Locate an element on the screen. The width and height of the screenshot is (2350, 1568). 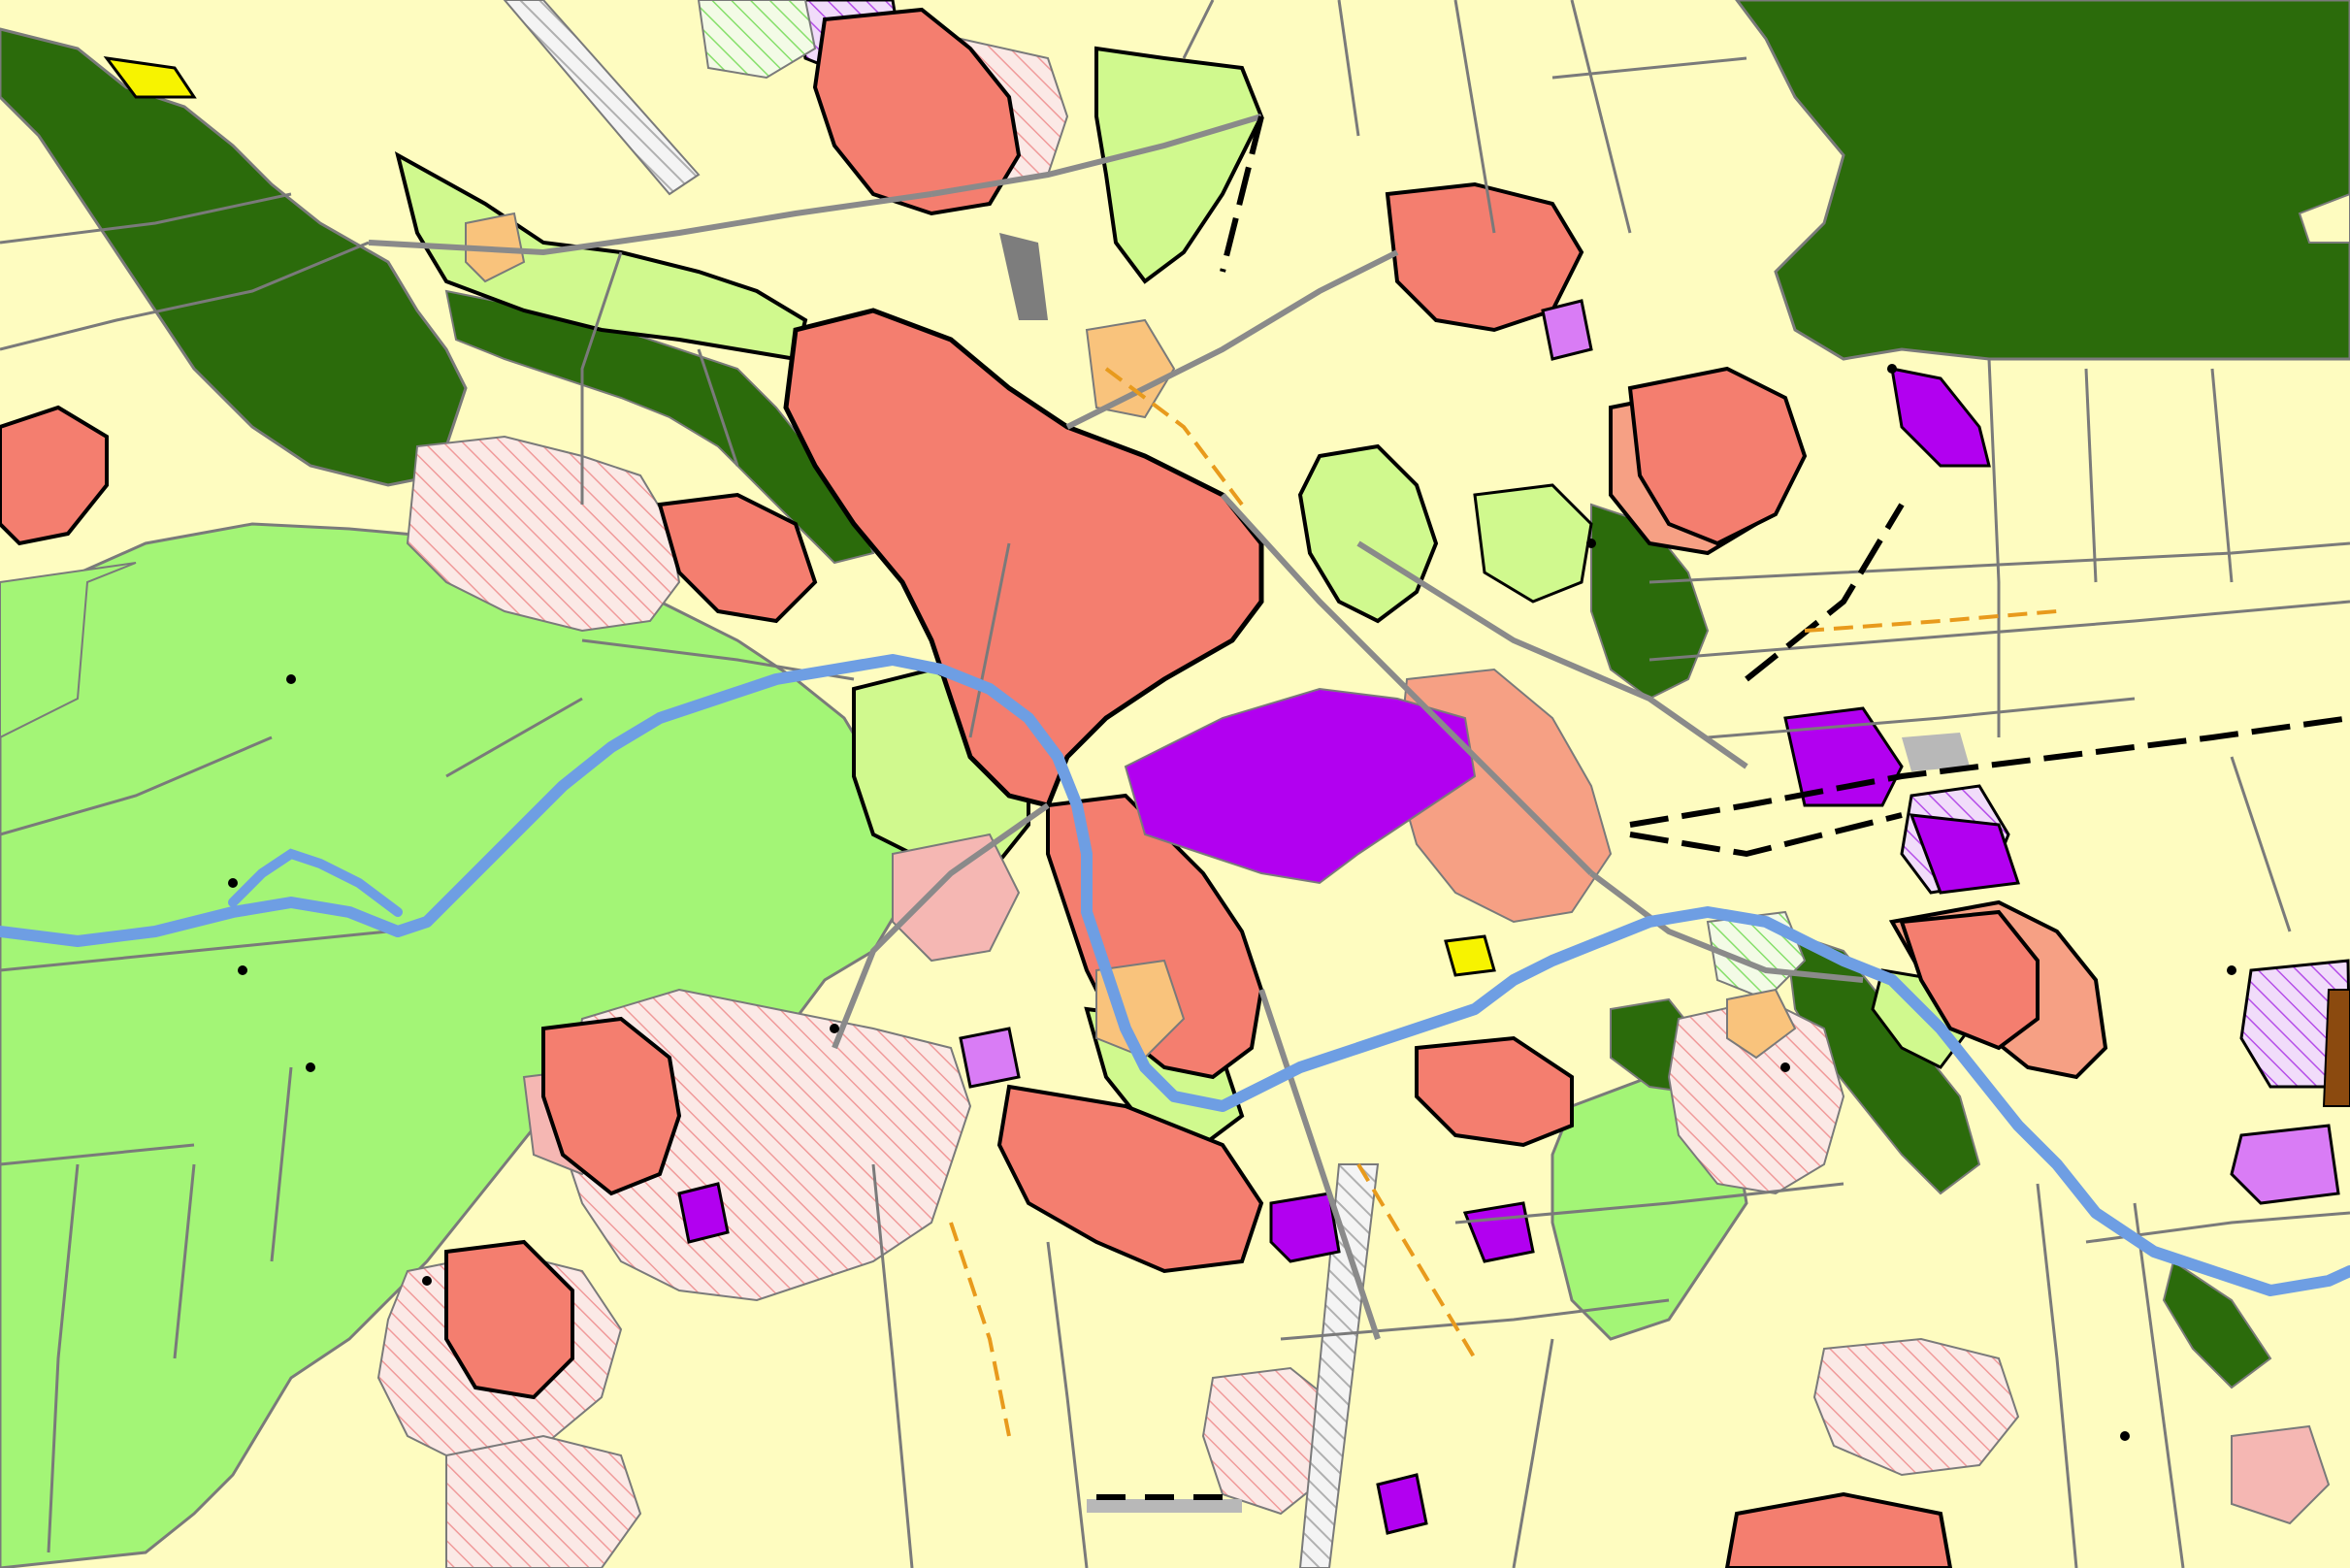
airfield-strip is located at coordinates (1165, 1506).